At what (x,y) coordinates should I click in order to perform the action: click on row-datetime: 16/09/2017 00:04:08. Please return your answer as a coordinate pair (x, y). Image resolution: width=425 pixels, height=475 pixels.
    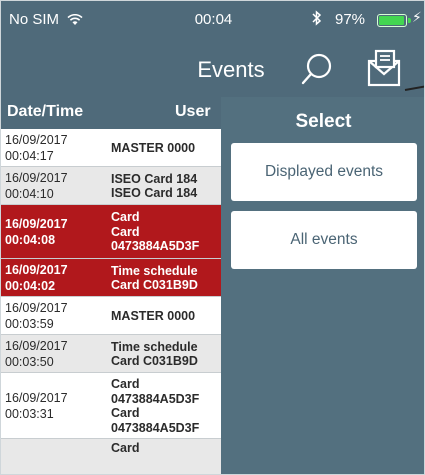
    Looking at the image, I should click on (36, 232).